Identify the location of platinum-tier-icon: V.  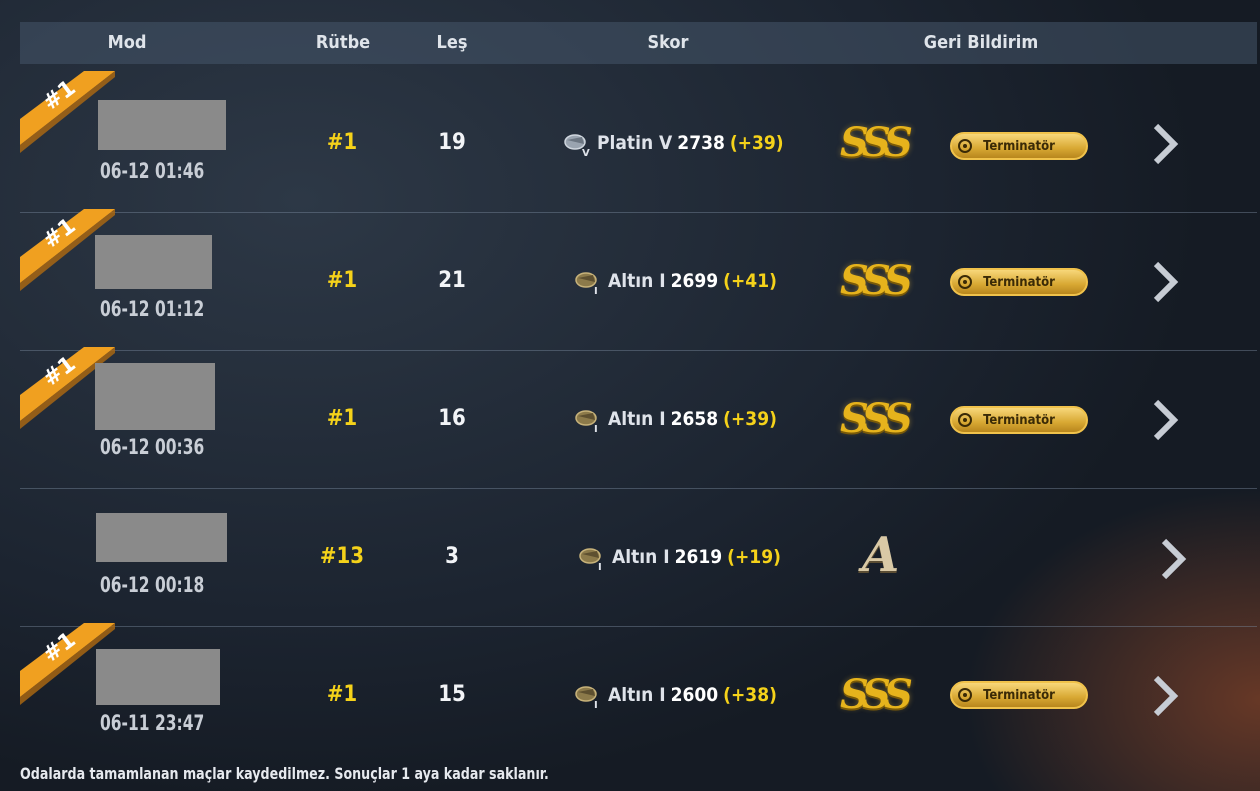
(577, 146).